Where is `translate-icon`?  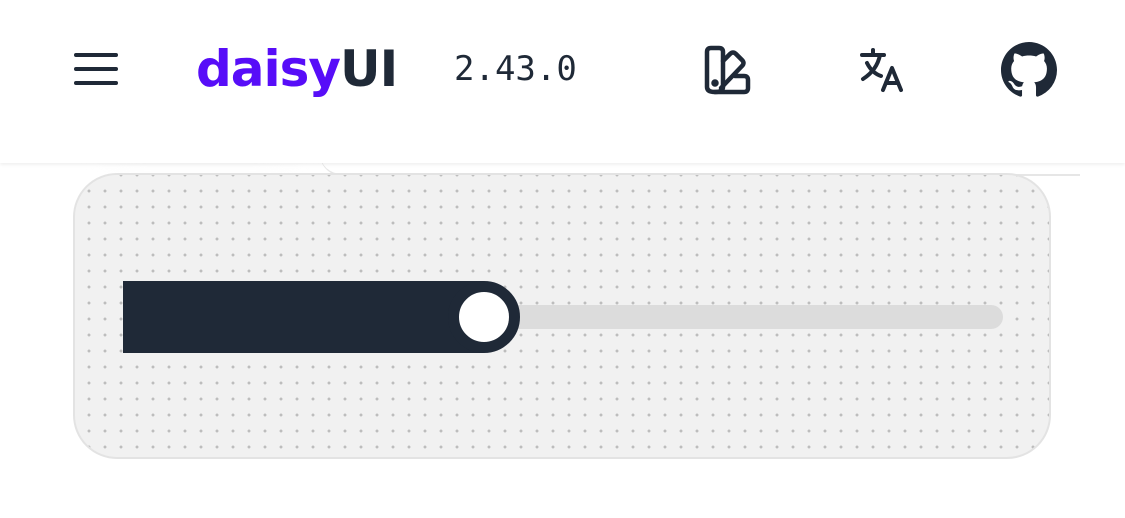
translate-icon is located at coordinates (881, 70).